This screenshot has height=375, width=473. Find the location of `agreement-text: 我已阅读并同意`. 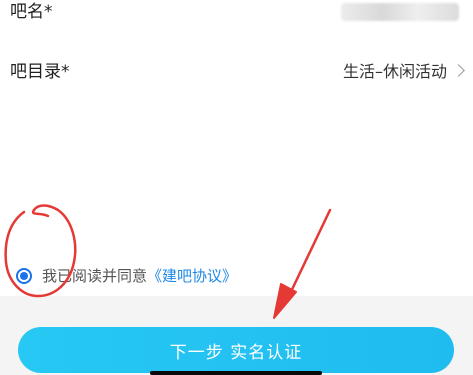

agreement-text: 我已阅读并同意 is located at coordinates (95, 276).